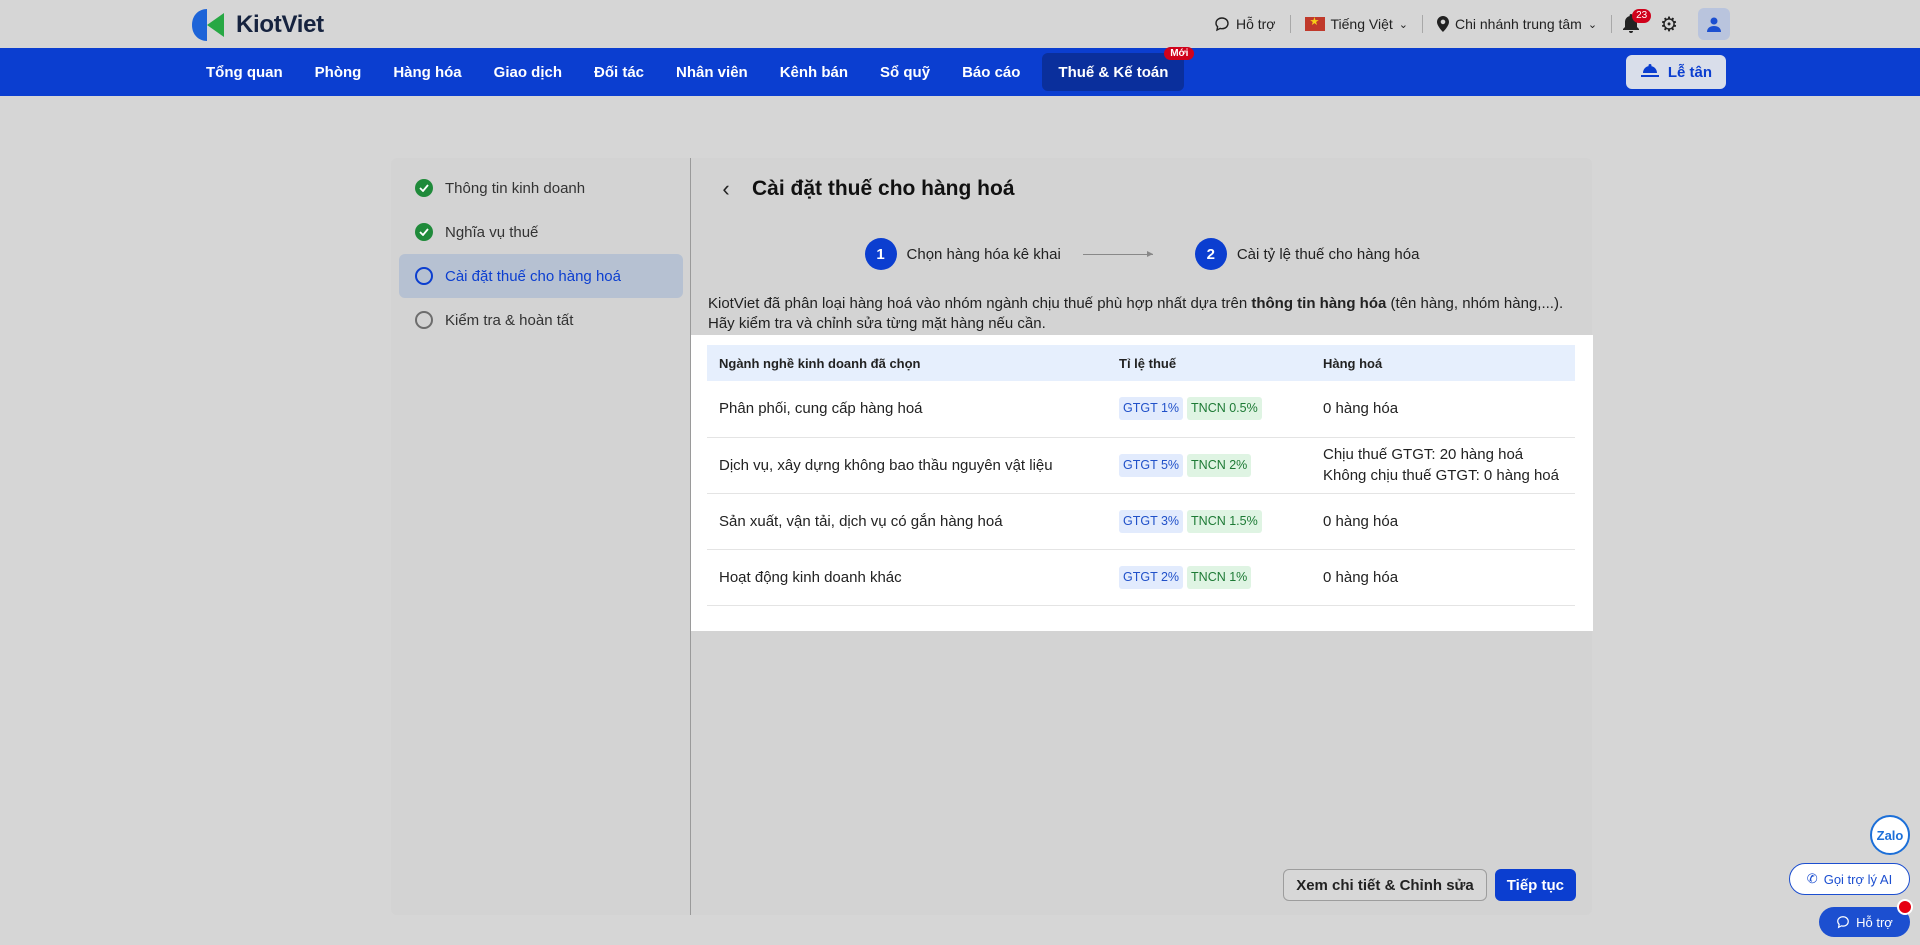  Describe the element at coordinates (541, 188) in the screenshot. I see `step-business-info: Thông tin kinh doanh` at that location.